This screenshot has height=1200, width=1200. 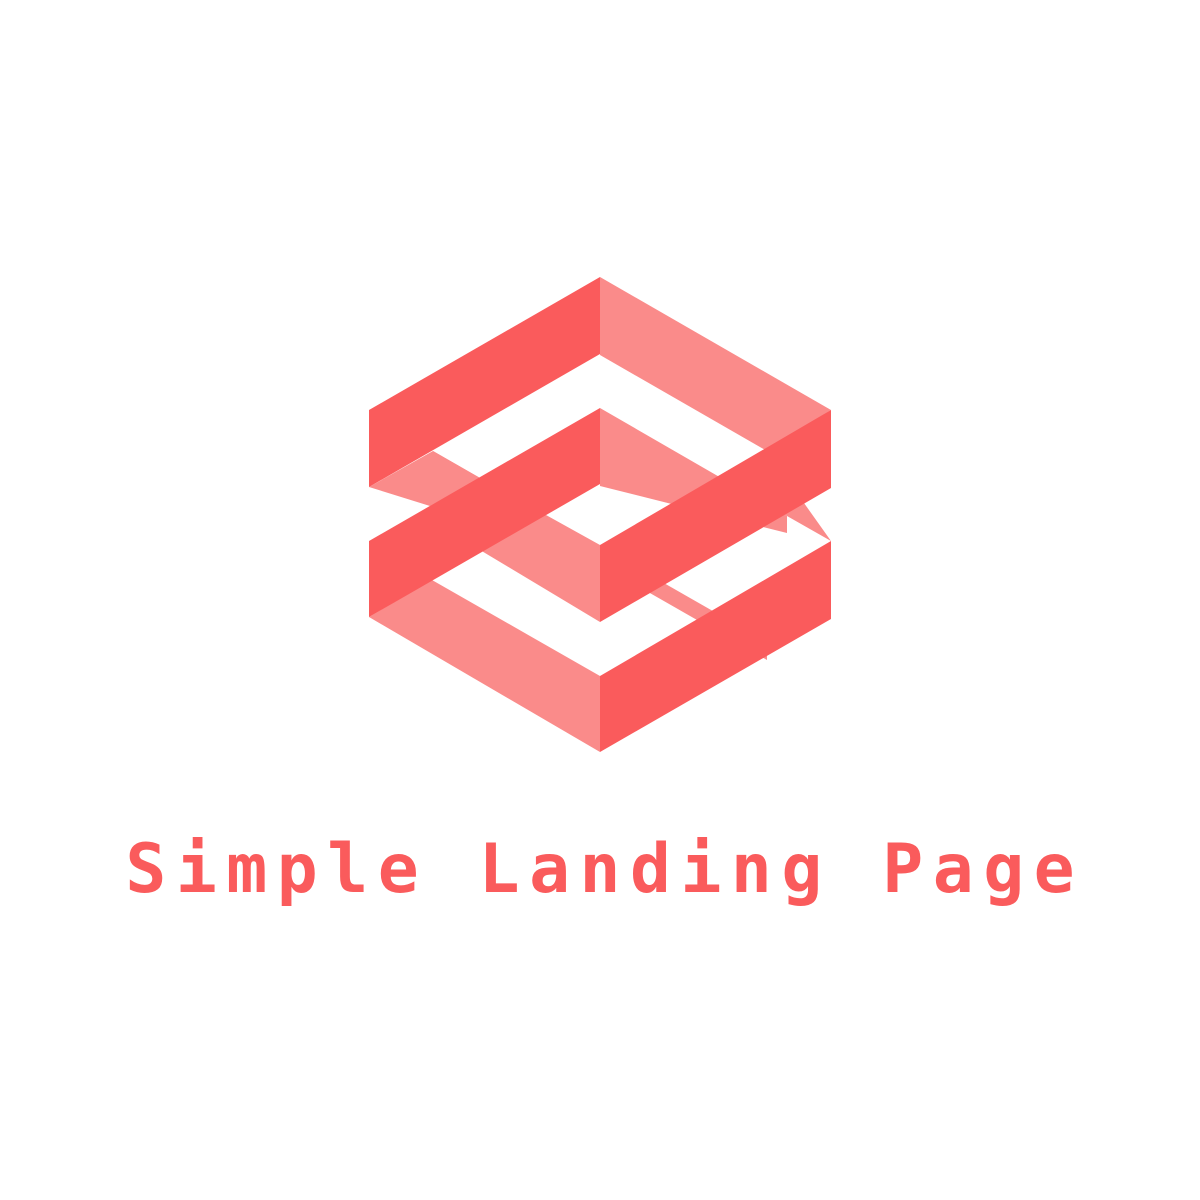 I want to click on logo-top-right-face, so click(x=715, y=364).